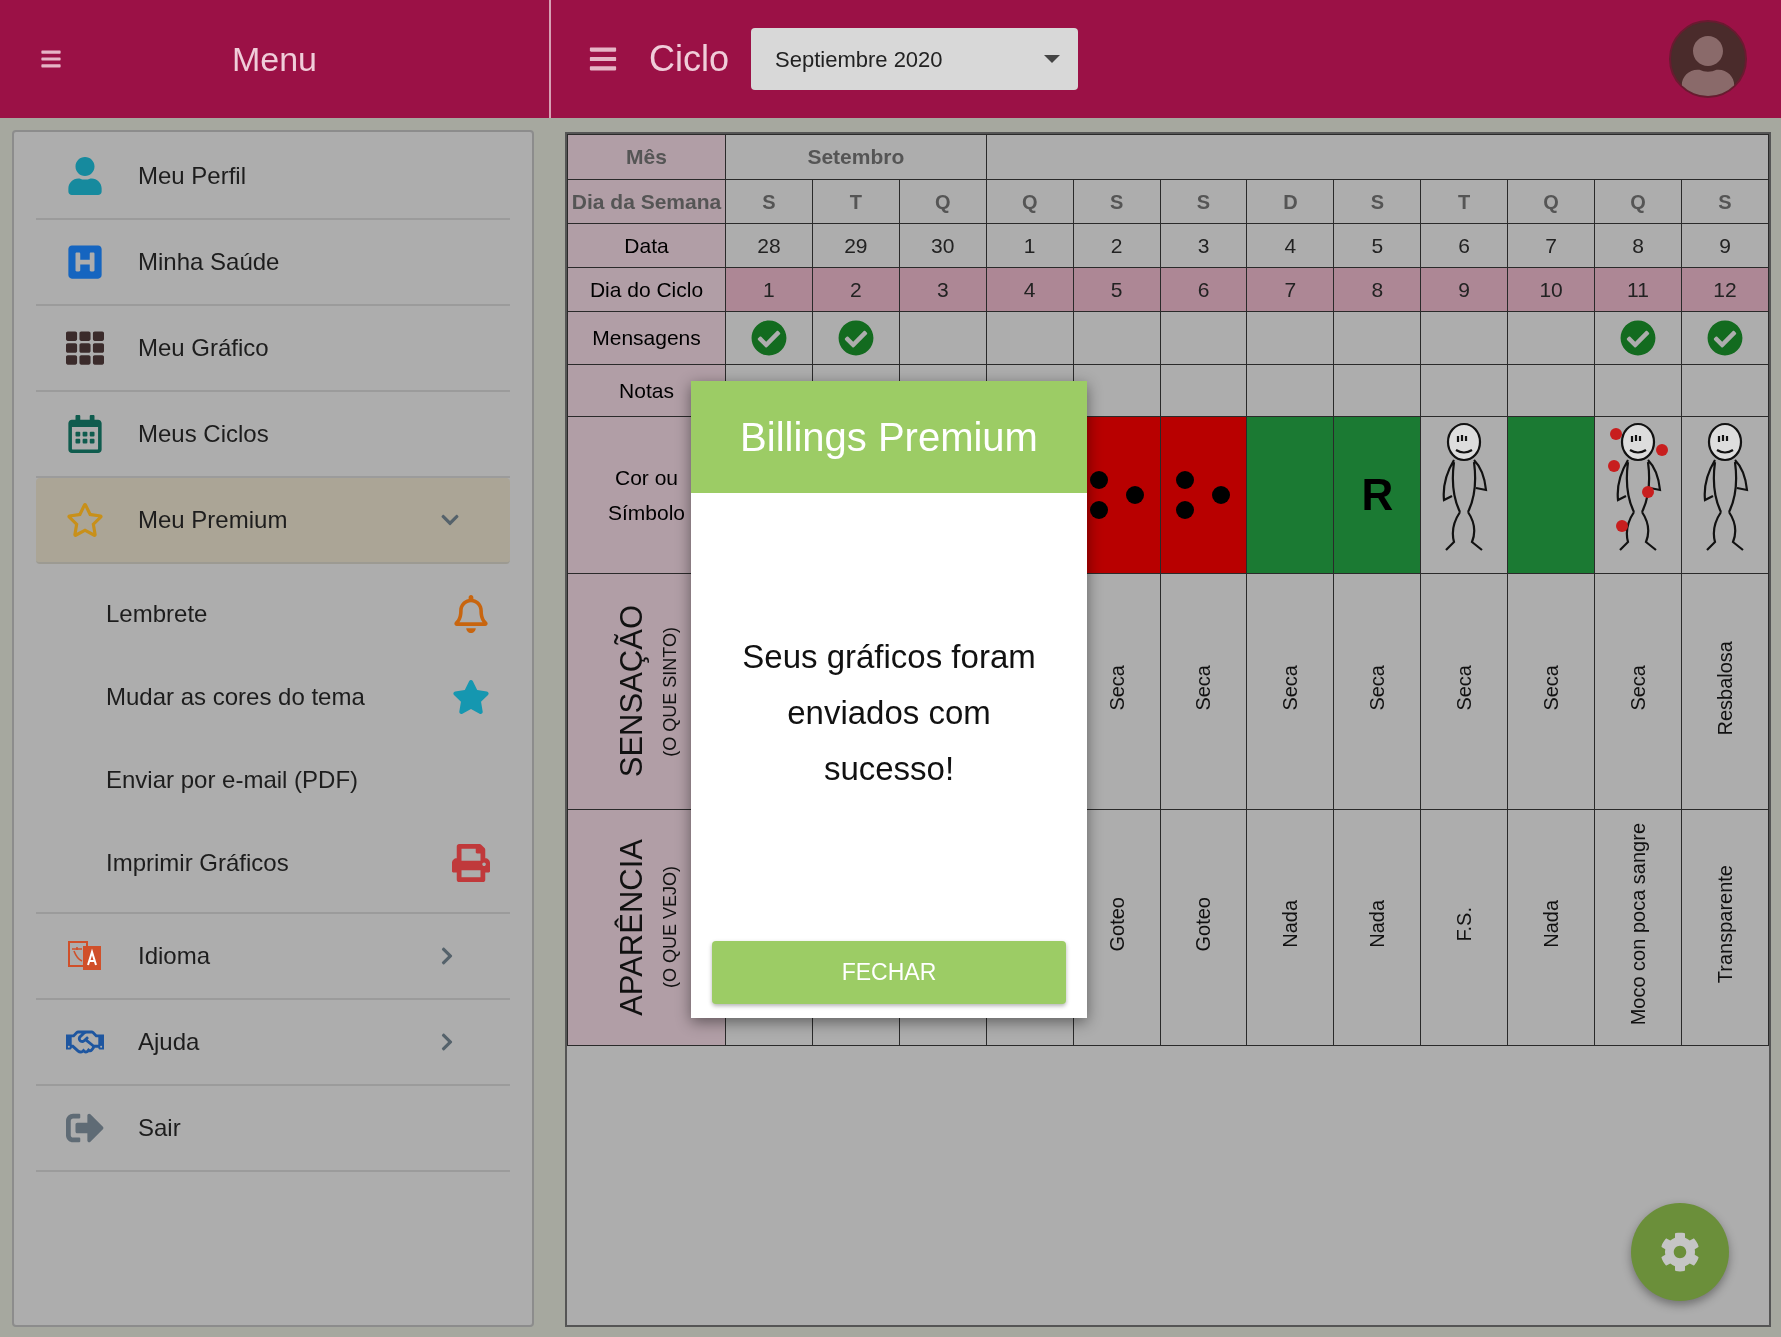 The height and width of the screenshot is (1337, 1781). What do you see at coordinates (646, 338) in the screenshot?
I see `row-label: Mensagens` at bounding box center [646, 338].